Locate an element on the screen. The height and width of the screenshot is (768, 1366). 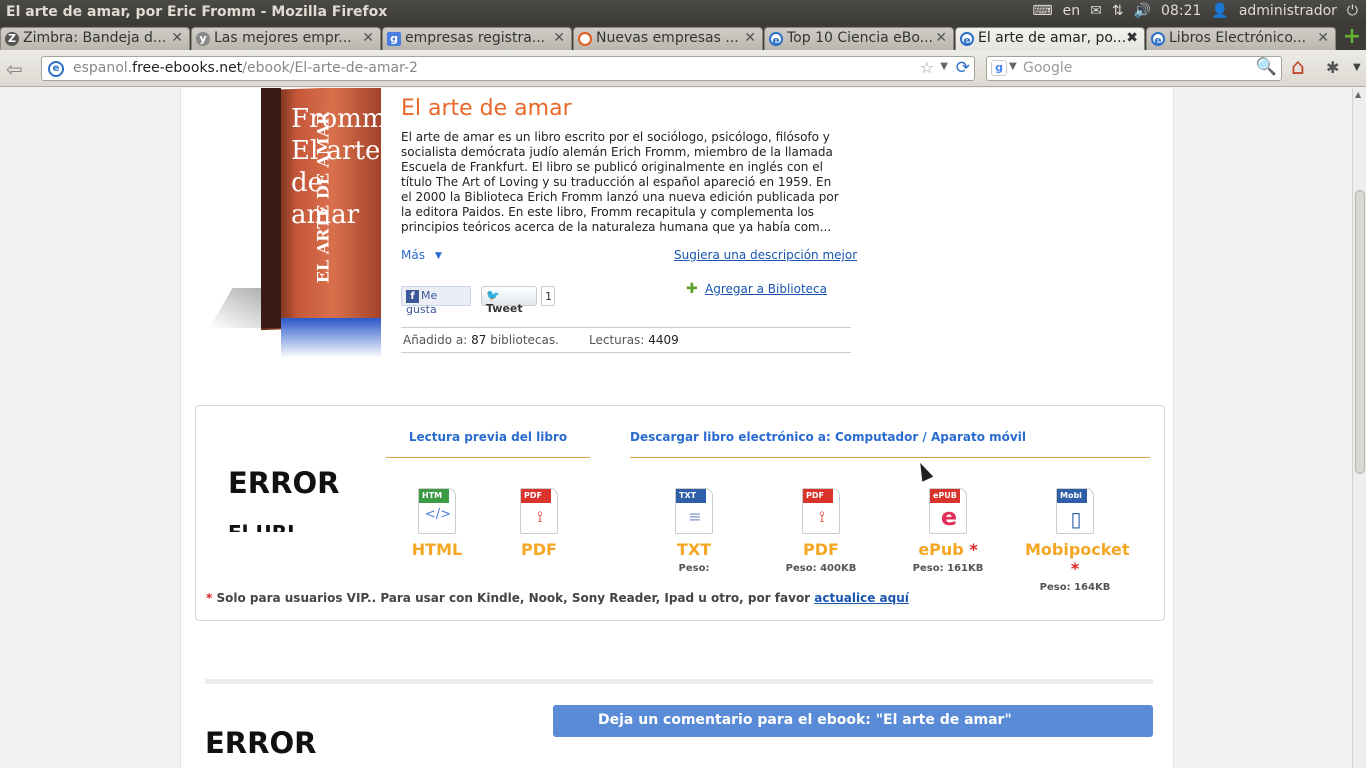
power-icon: ⏻ is located at coordinates (1352, 11).